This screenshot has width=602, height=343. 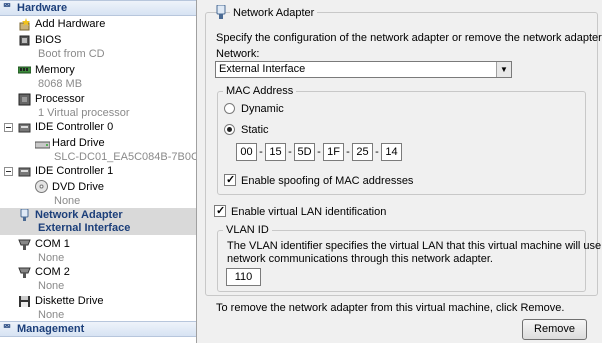 I want to click on mac-octet-6: 14, so click(x=391, y=152).